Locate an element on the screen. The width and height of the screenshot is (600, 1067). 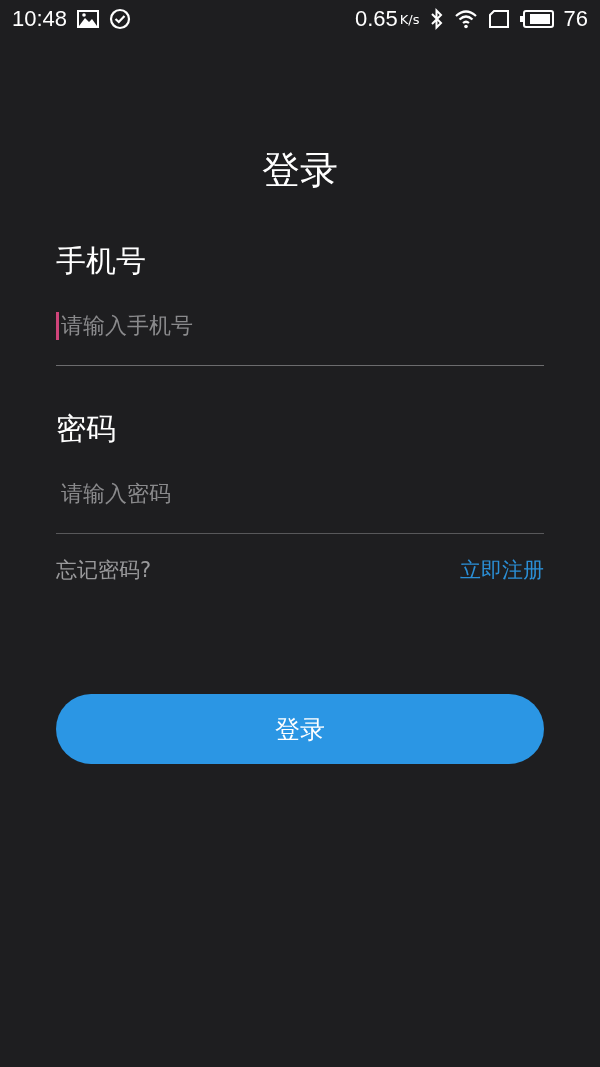
register-link: 立即注册 is located at coordinates (502, 570).